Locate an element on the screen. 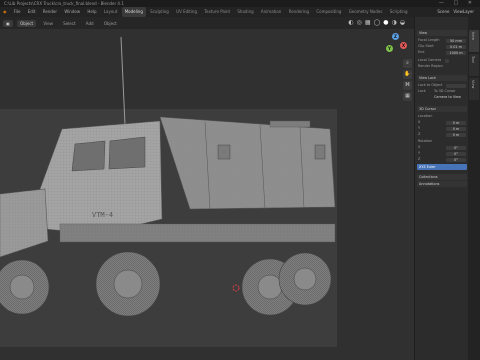 This screenshot has width=480, height=360. object-menu: Object is located at coordinates (110, 23).